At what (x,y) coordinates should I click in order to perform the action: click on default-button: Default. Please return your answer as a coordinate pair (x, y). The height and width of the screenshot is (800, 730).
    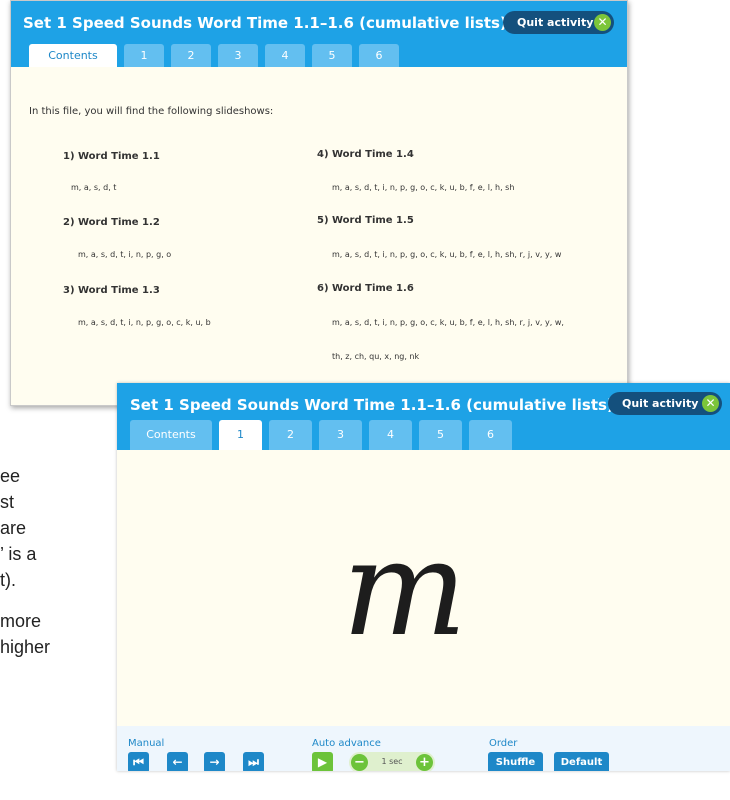
    Looking at the image, I should click on (581, 761).